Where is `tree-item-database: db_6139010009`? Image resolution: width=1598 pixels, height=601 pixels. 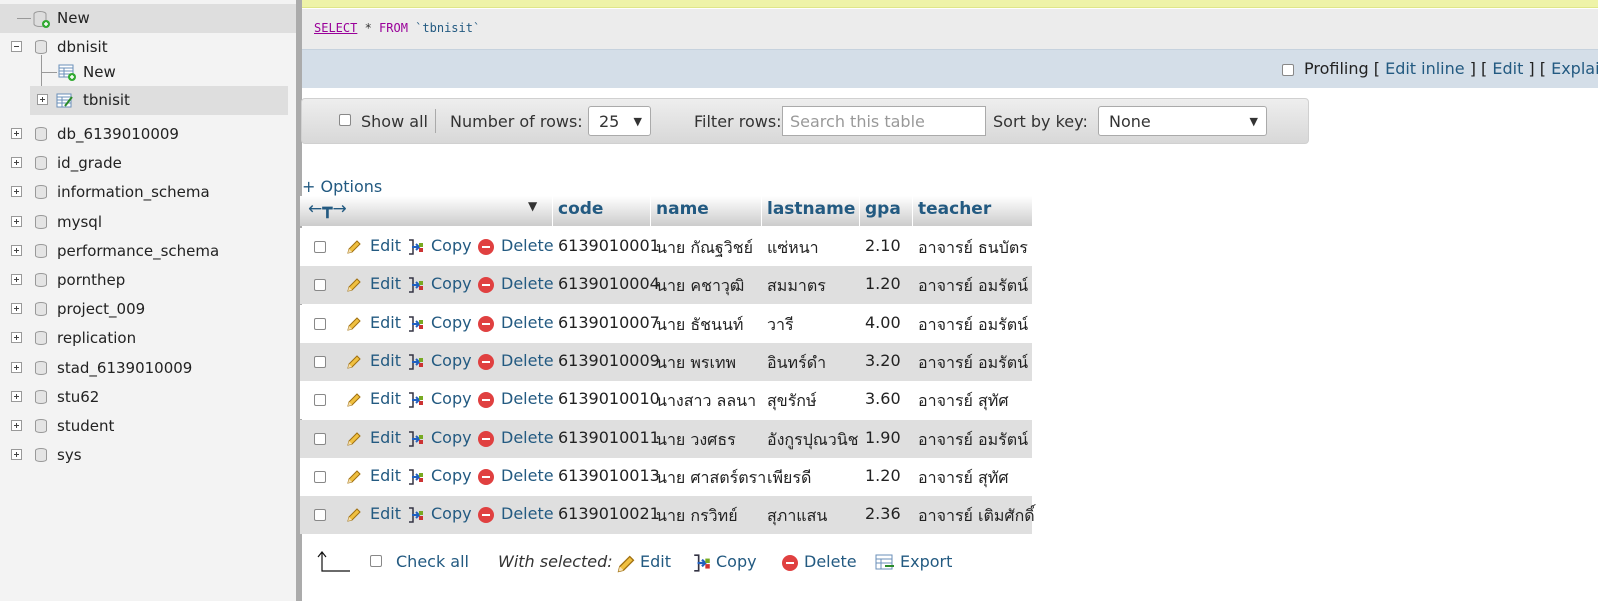 tree-item-database: db_6139010009 is located at coordinates (148, 134).